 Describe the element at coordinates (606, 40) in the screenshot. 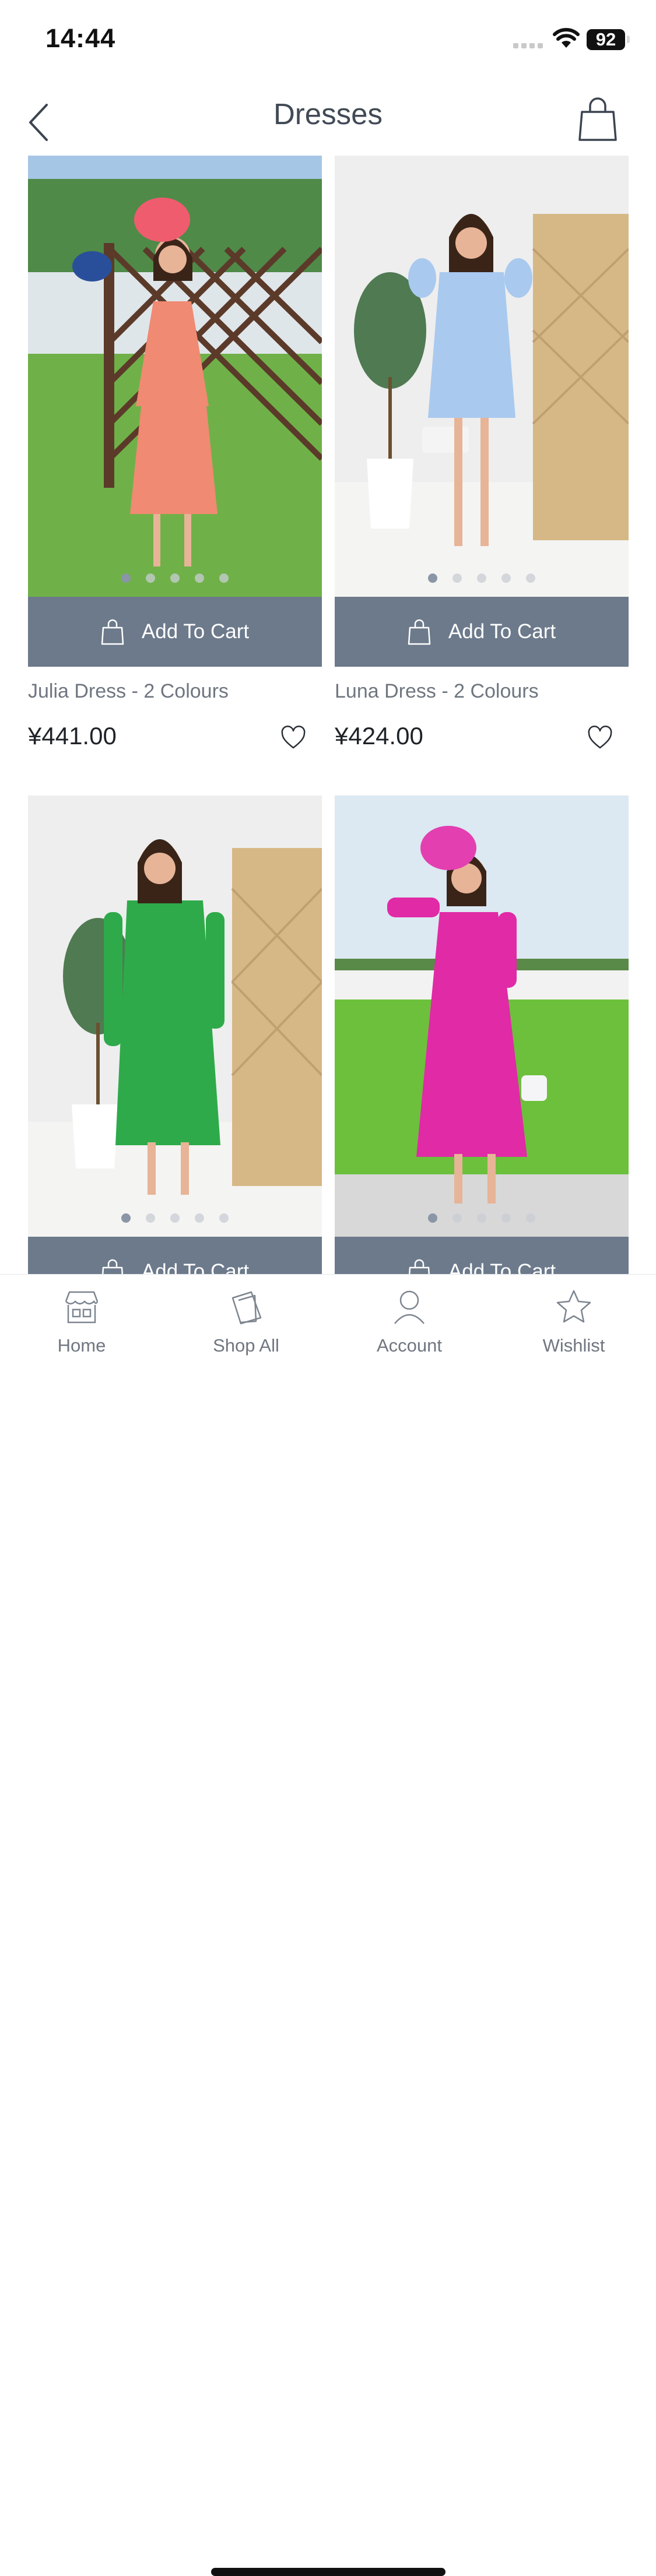

I see `battery-icon: 92` at that location.